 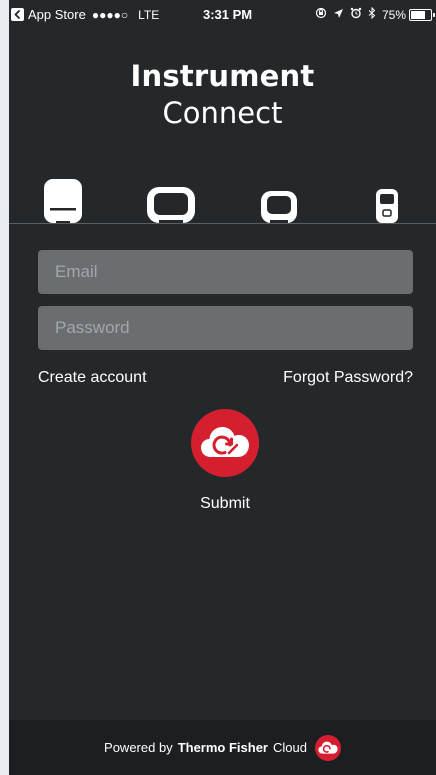 I want to click on footer-content: Powered by Thermo Fisher Cloud, so click(x=222, y=747).